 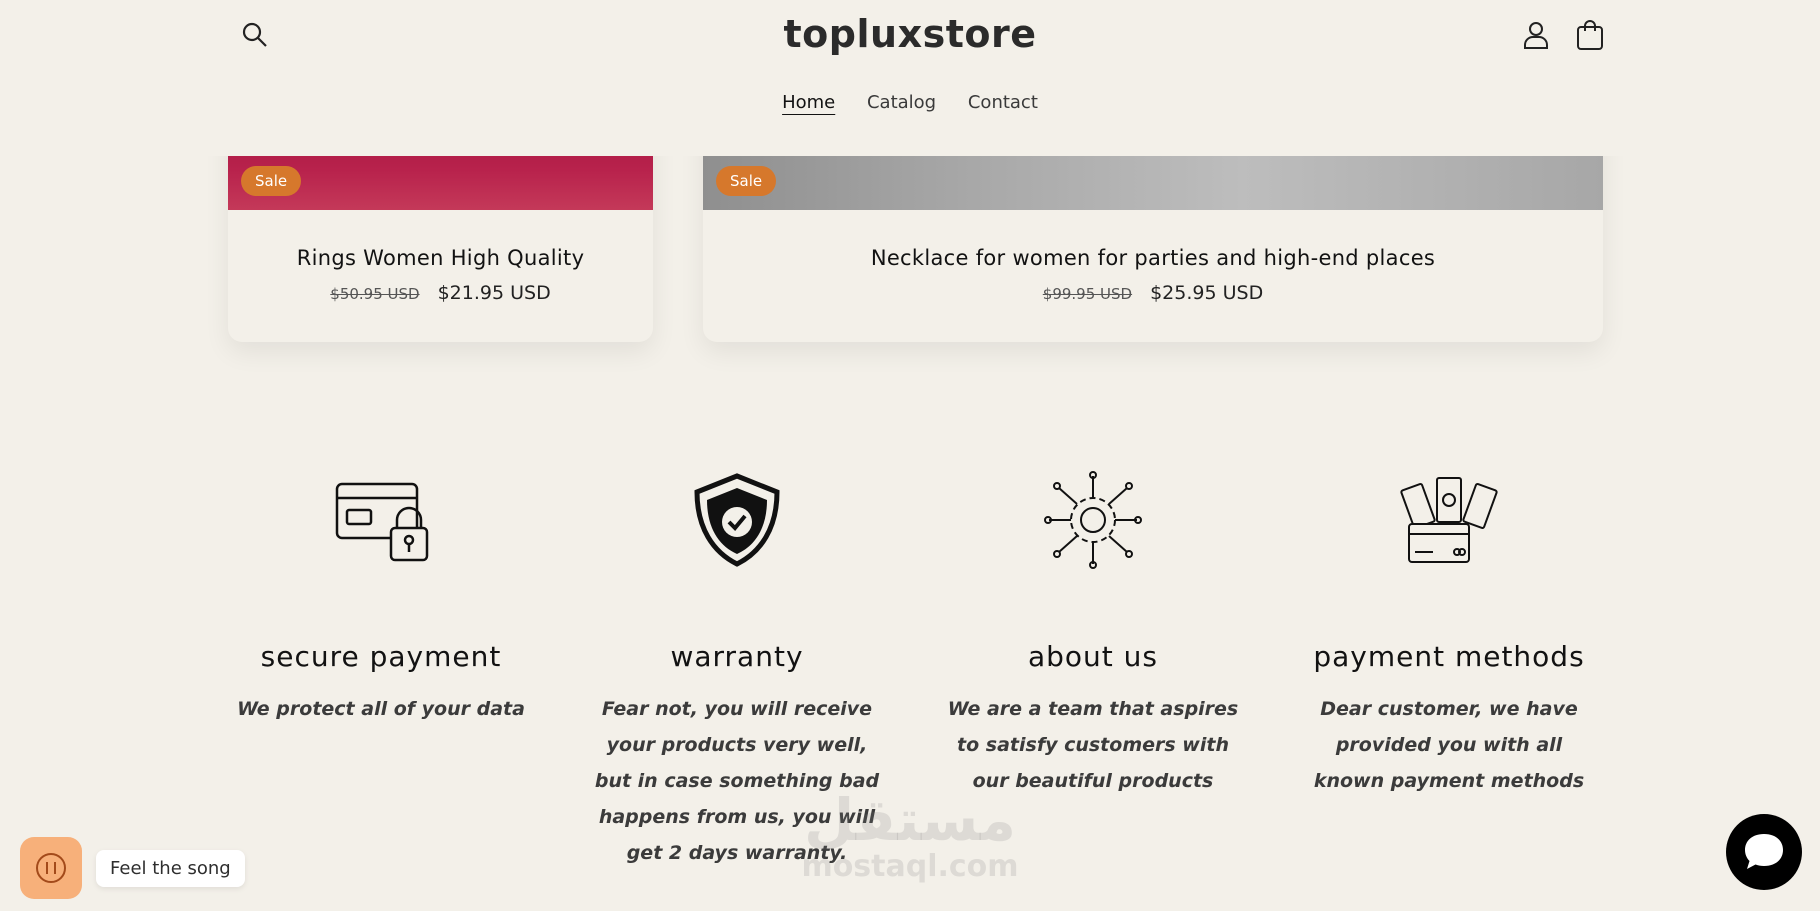 I want to click on chat-button, so click(x=1764, y=852).